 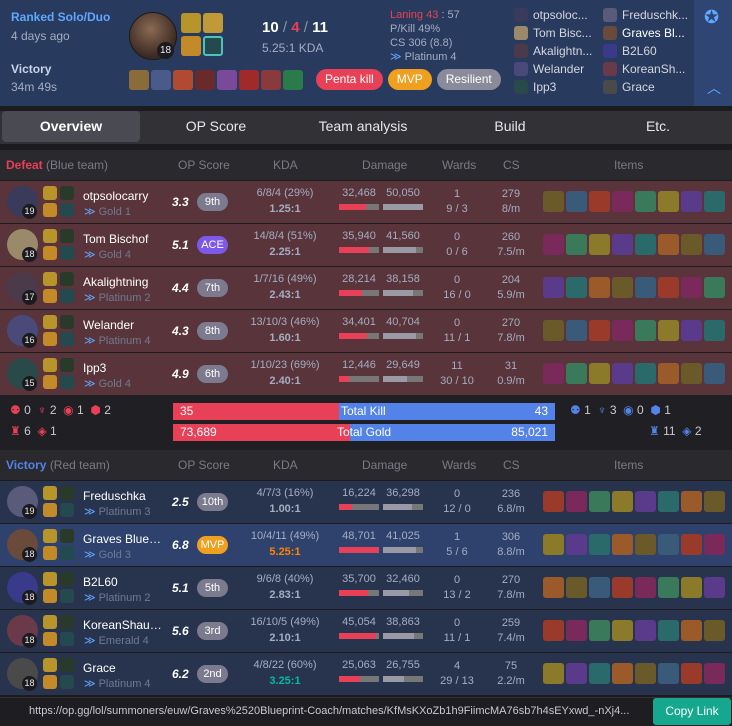 I want to click on player-name: Ipp3, so click(x=124, y=368).